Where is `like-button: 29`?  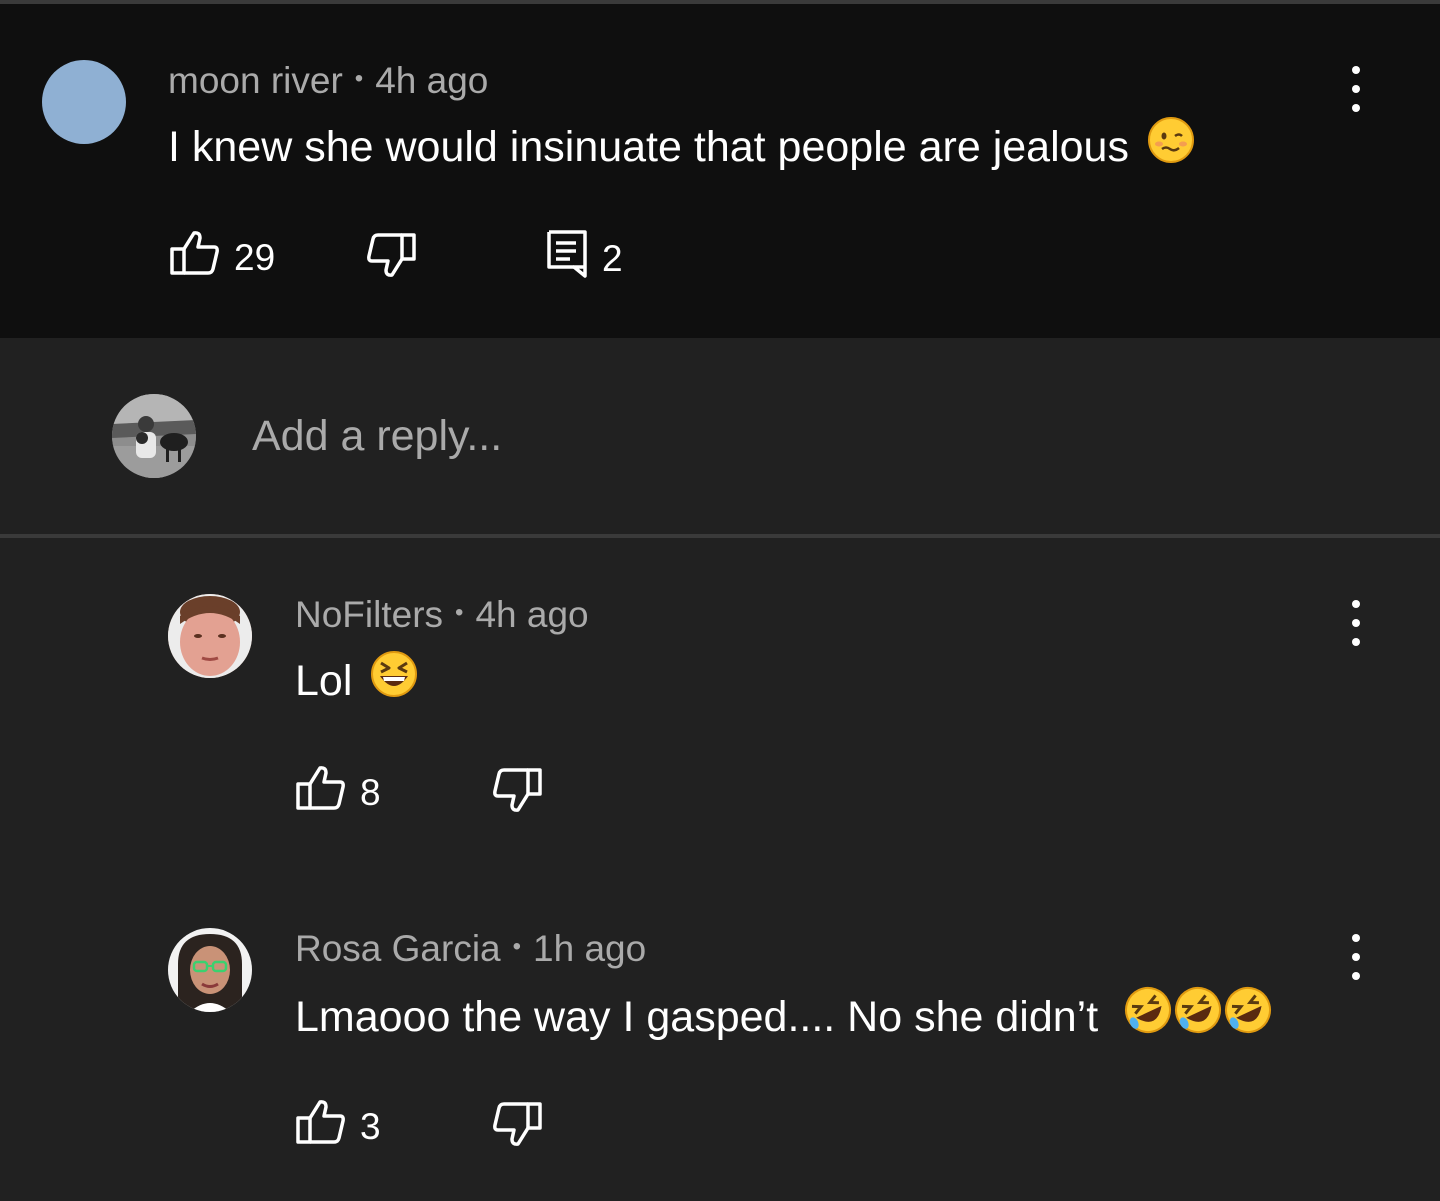
like-button: 29 is located at coordinates (222, 257).